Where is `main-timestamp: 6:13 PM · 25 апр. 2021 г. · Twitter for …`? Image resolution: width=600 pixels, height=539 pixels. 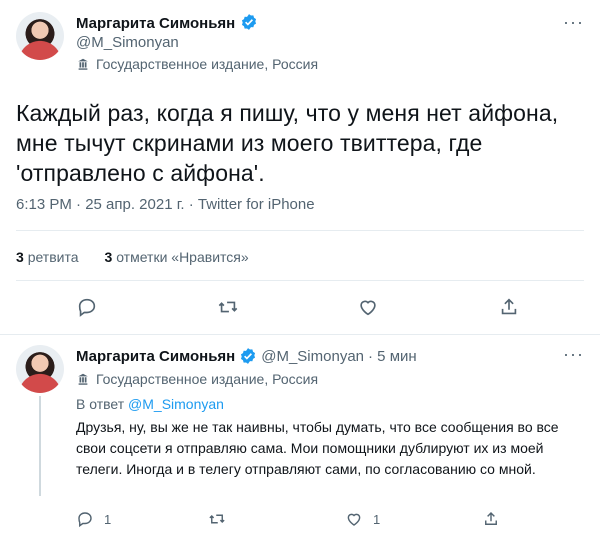 main-timestamp: 6:13 PM · 25 апр. 2021 г. · Twitter for … is located at coordinates (165, 204).